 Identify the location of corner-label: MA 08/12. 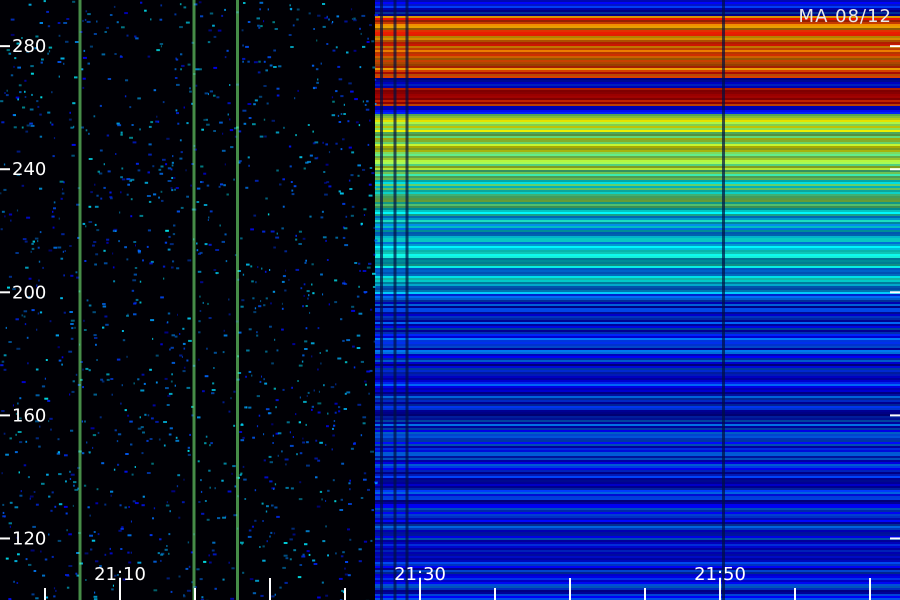
(845, 16).